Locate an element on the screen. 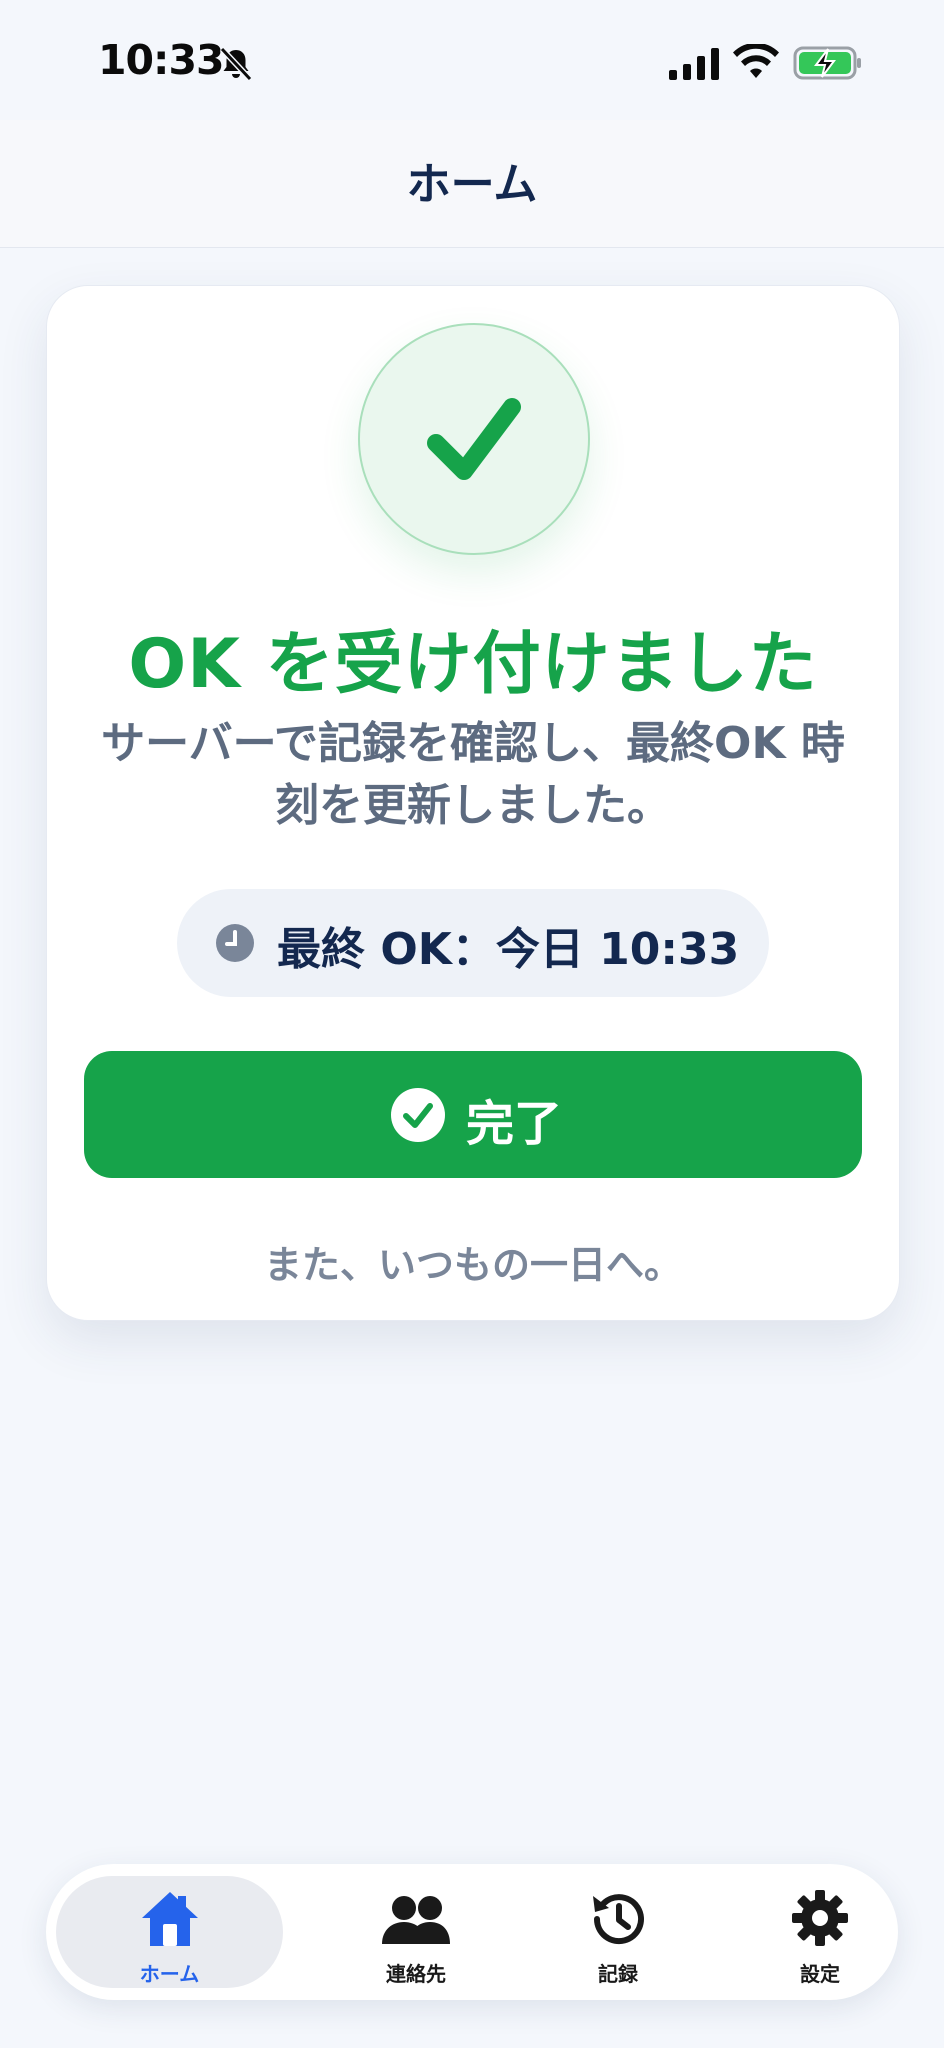 The width and height of the screenshot is (944, 2048). check-icon is located at coordinates (474, 439).